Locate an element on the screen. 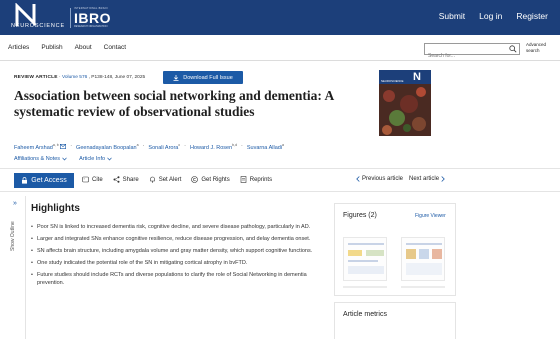 The width and height of the screenshot is (560, 339). login-link: Log in is located at coordinates (490, 16).